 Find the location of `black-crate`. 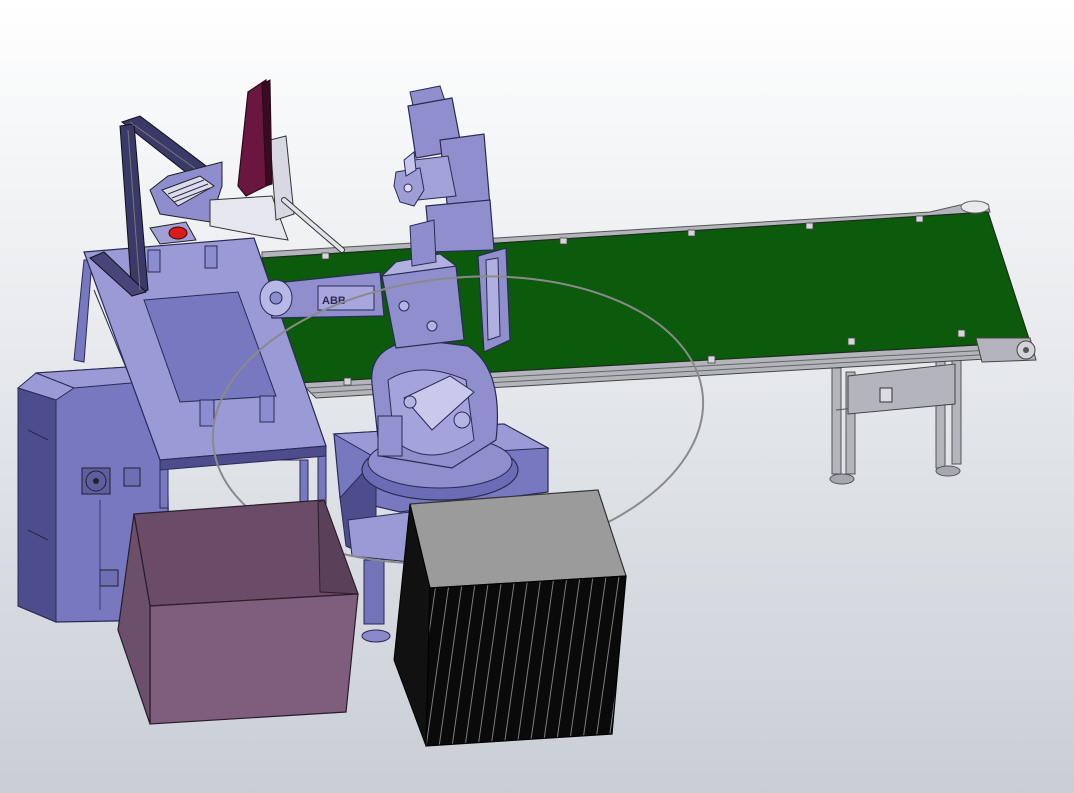

black-crate is located at coordinates (510, 618).